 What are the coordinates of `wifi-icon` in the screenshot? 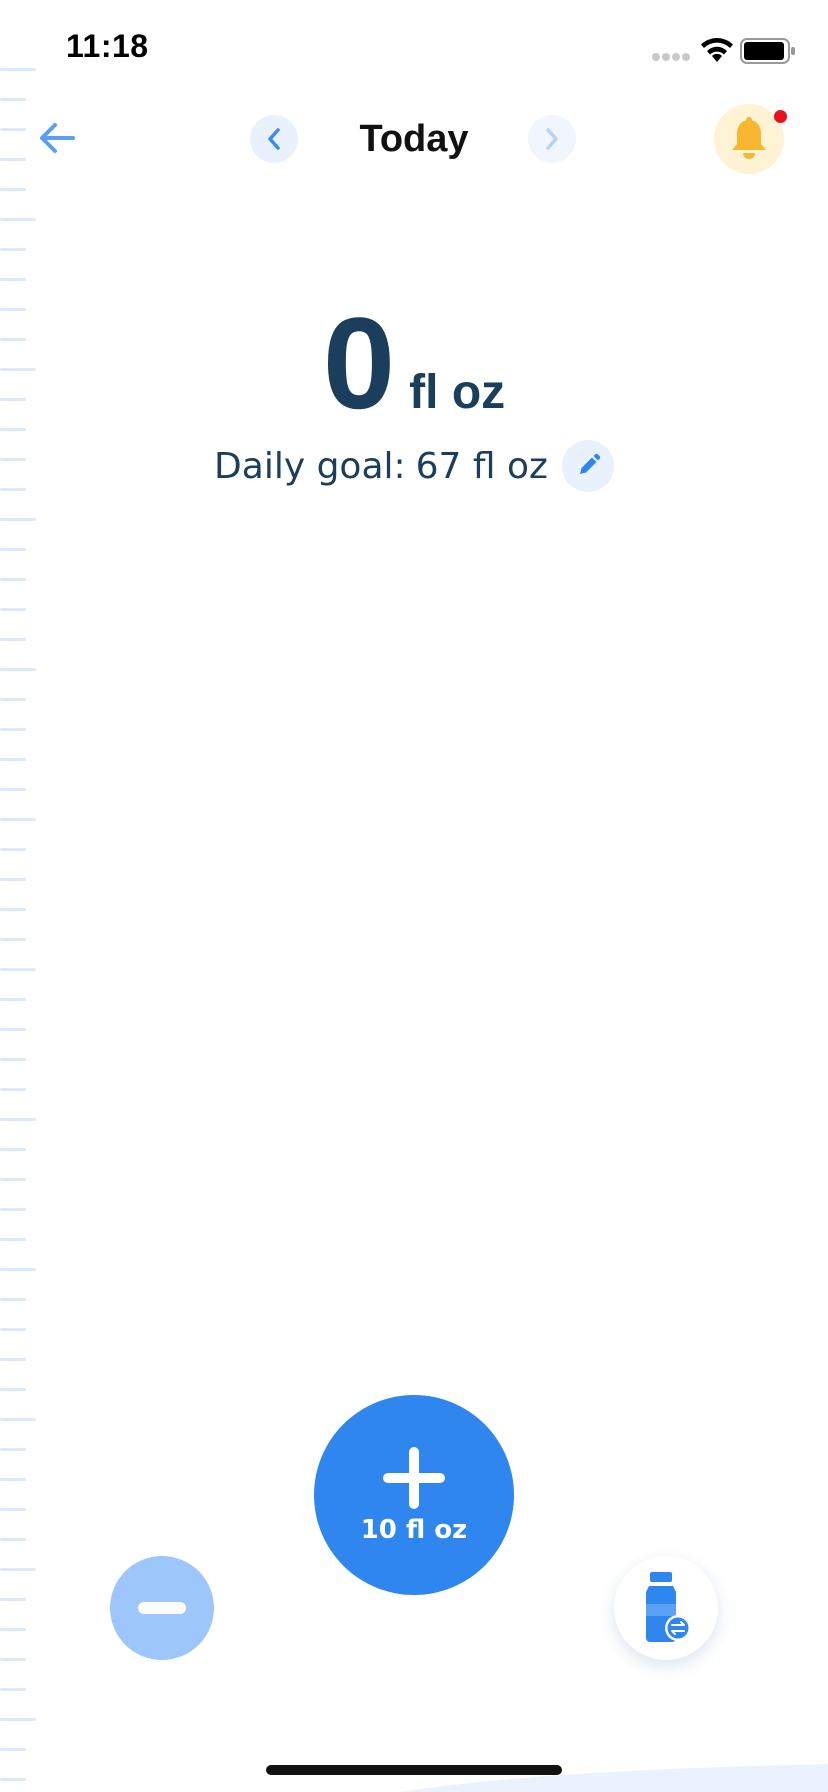 It's located at (717, 50).